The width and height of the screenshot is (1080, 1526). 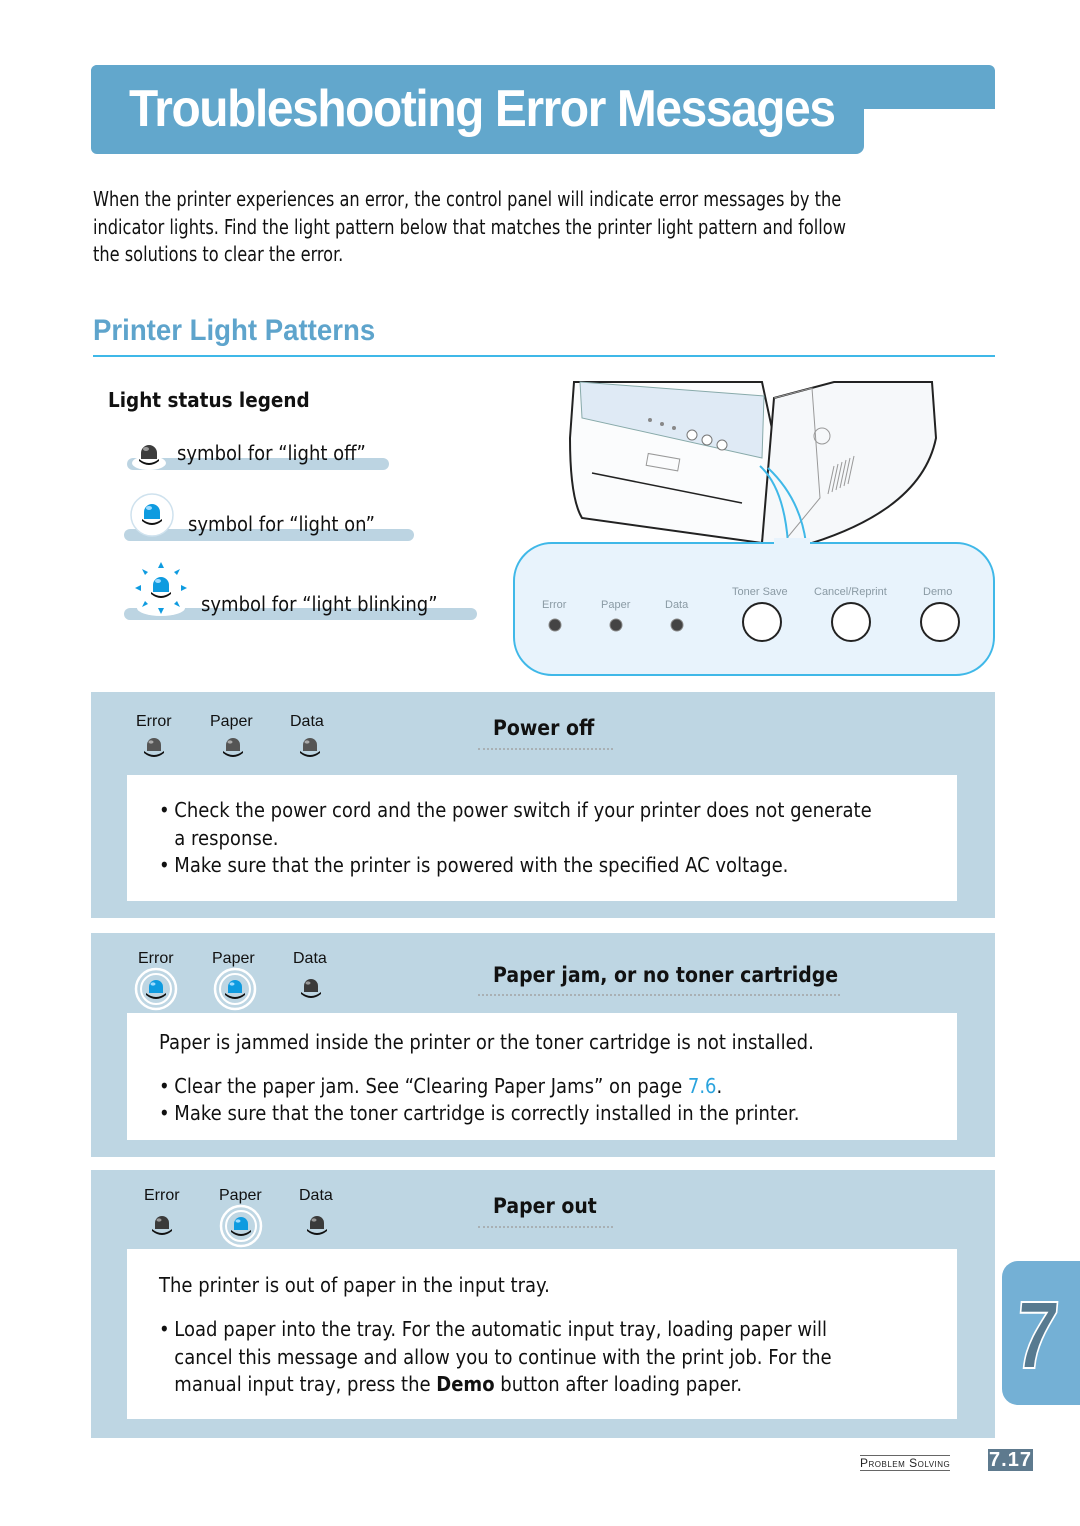 I want to click on page-link: 7.6, so click(x=702, y=1086).